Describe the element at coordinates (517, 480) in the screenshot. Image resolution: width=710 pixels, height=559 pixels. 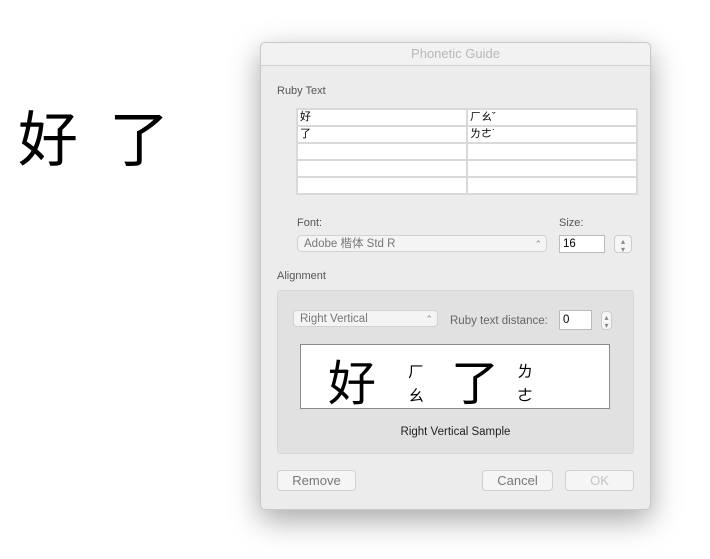
I see `cancel-button: Cancel` at that location.